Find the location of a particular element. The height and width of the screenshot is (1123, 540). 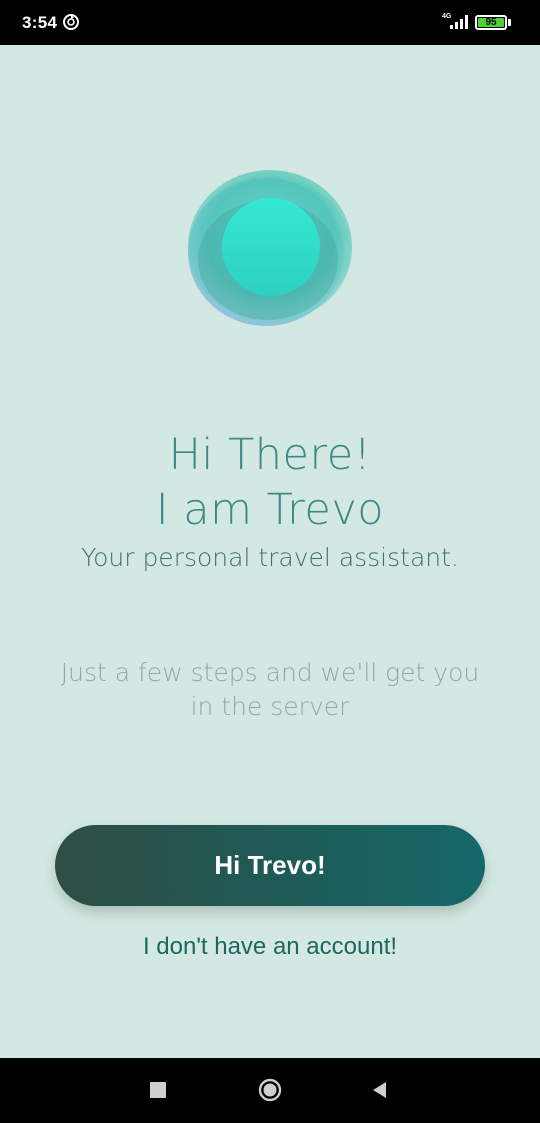

signal-icon is located at coordinates (459, 22).